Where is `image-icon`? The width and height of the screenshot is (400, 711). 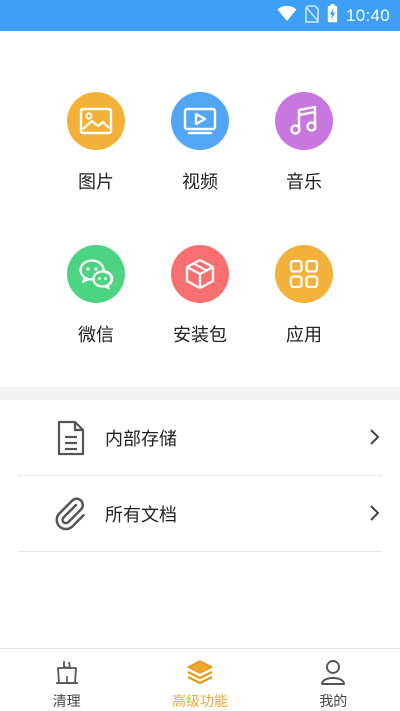
image-icon is located at coordinates (96, 121).